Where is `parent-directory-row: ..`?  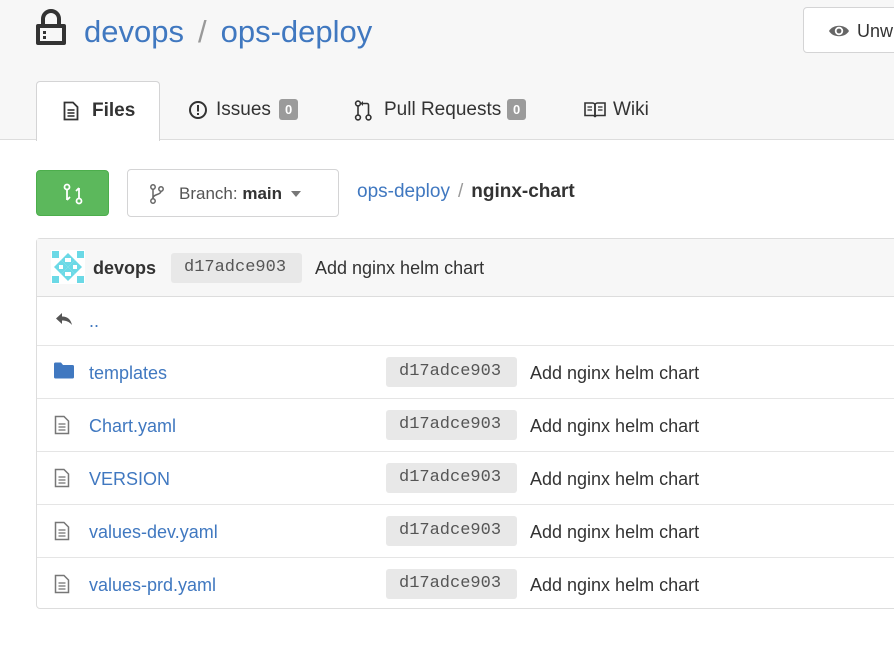 parent-directory-row: .. is located at coordinates (465, 321).